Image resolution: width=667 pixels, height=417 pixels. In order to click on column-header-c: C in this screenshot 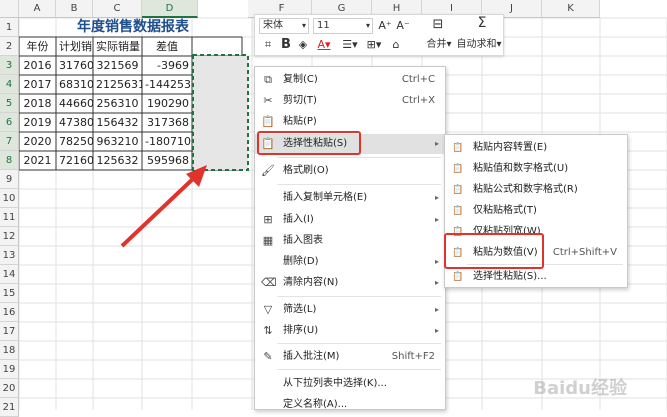, I will do `click(117, 9)`.